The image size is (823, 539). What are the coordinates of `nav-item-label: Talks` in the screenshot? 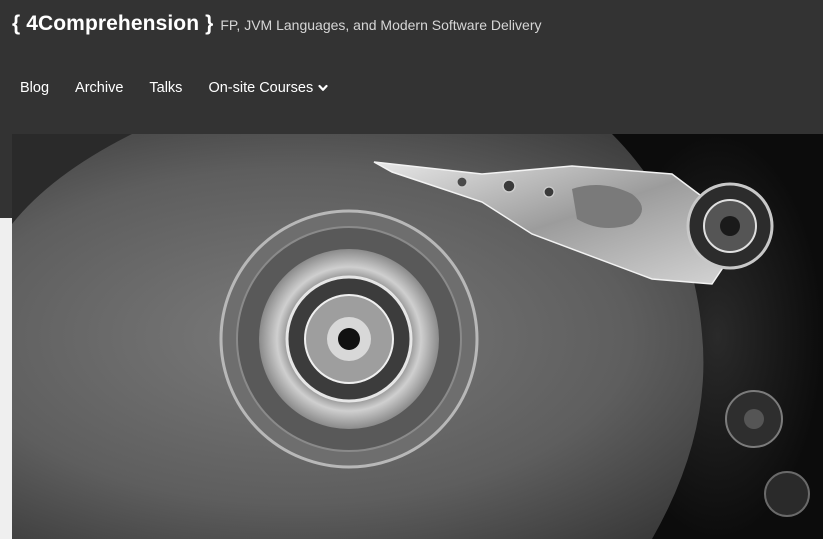 It's located at (166, 88).